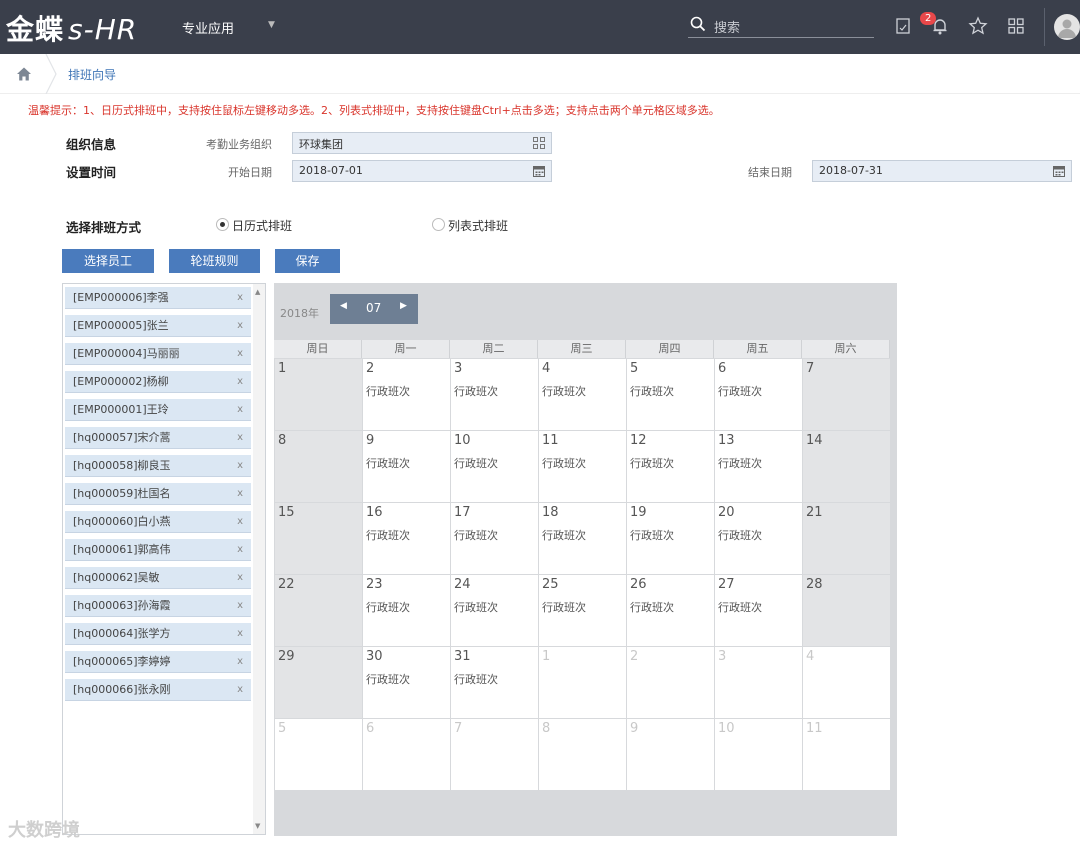 Image resolution: width=1080 pixels, height=852 pixels. Describe the element at coordinates (582, 394) in the screenshot. I see `calendar-day-cell: 4 行政班次` at that location.